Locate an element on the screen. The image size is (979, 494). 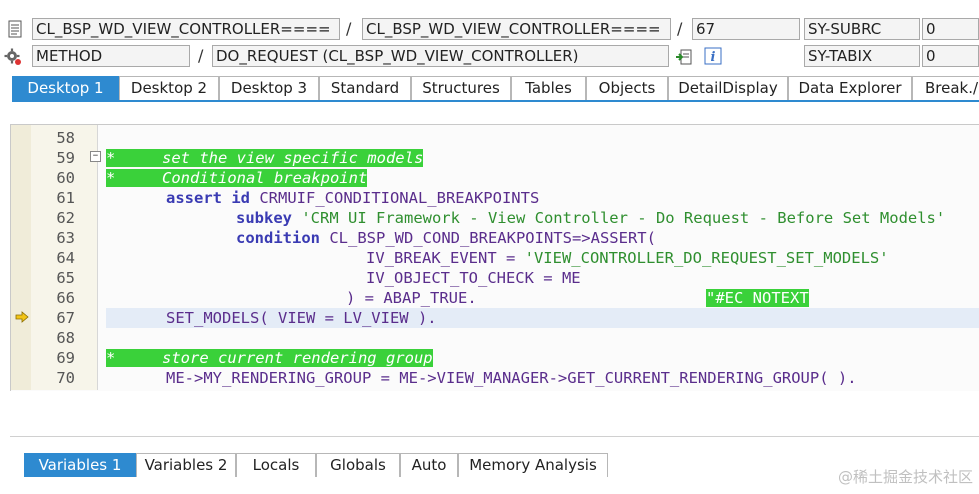
tab-structures: Structures is located at coordinates (461, 88).